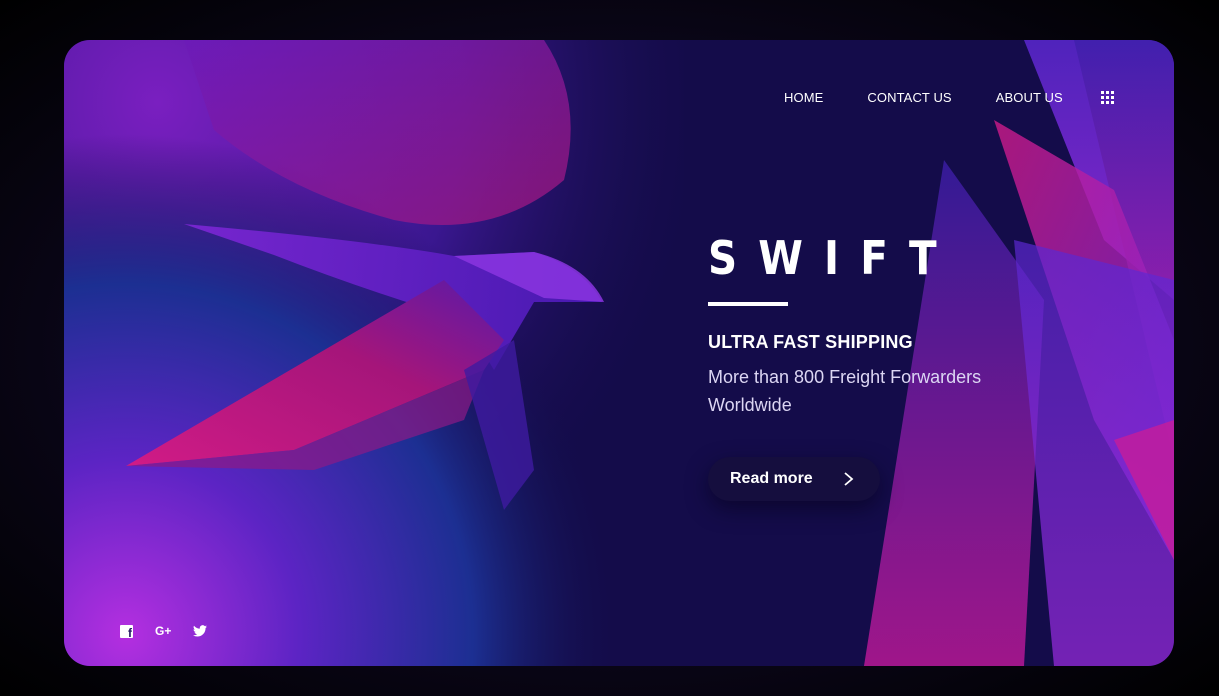  Describe the element at coordinates (126, 632) in the screenshot. I see `facebook-icon` at that location.